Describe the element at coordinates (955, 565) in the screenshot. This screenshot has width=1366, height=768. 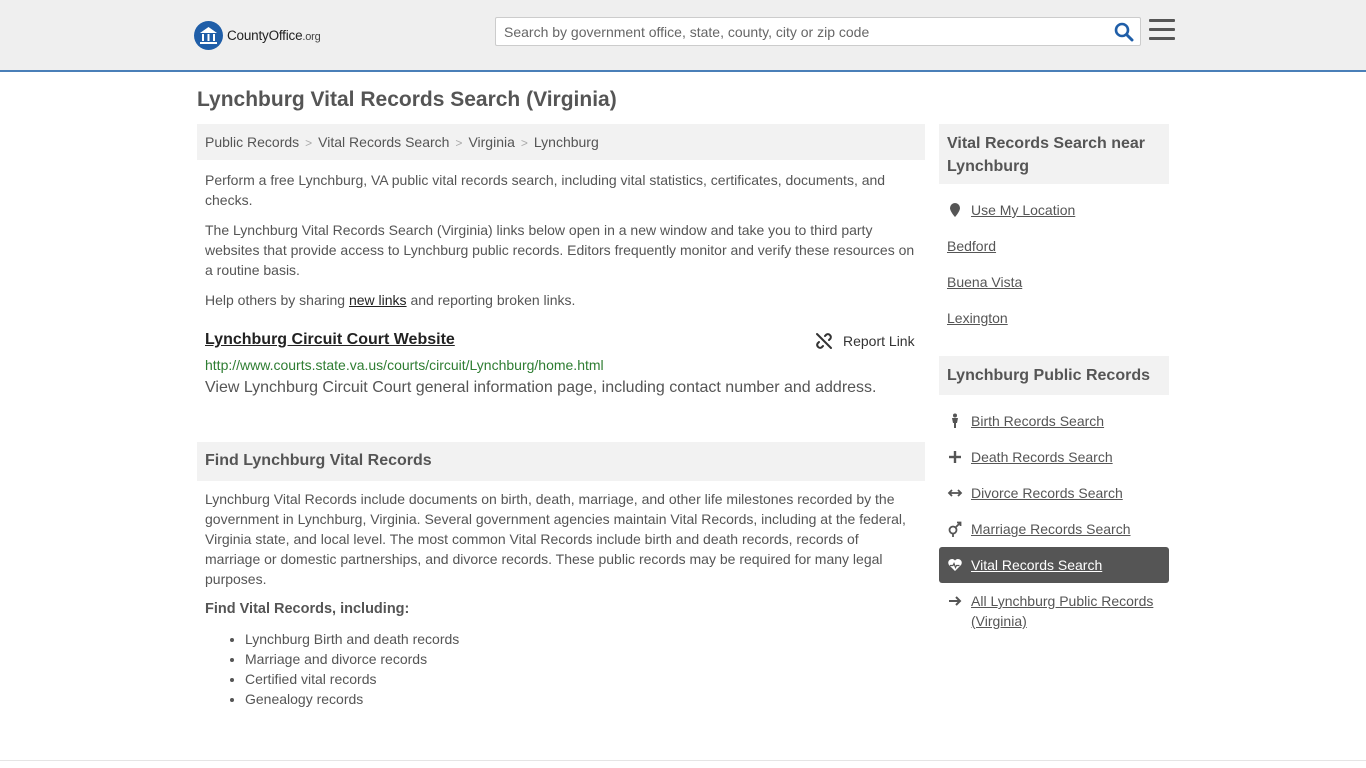
I see `heartbeat-icon` at that location.